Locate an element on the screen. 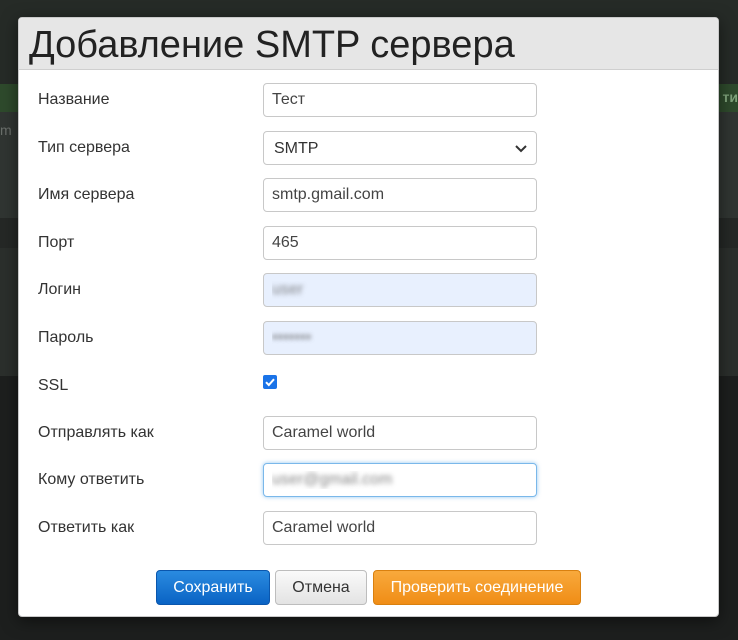 The height and width of the screenshot is (640, 738). port-input is located at coordinates (400, 243).